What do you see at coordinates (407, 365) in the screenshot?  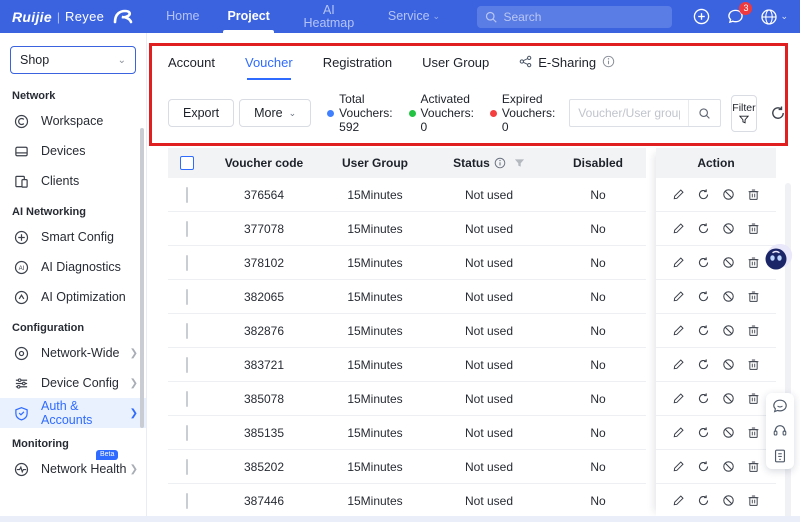 I see `table-row: 383721 15Minutes Not used No` at bounding box center [407, 365].